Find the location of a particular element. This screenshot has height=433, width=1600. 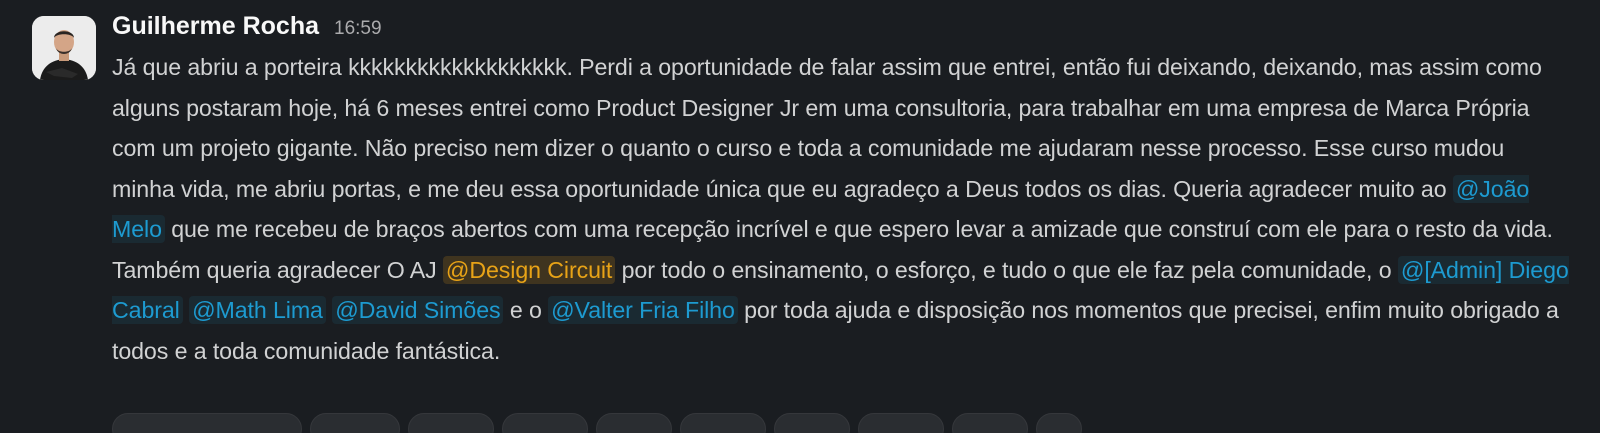

message-timestamp: 16:59 is located at coordinates (358, 29).